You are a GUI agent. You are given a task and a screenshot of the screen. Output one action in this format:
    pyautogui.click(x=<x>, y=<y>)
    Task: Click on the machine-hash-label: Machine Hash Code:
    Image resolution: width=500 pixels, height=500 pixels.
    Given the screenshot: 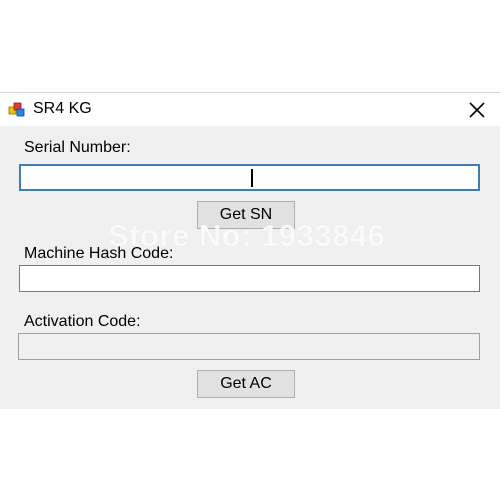 What is the action you would take?
    pyautogui.click(x=99, y=253)
    